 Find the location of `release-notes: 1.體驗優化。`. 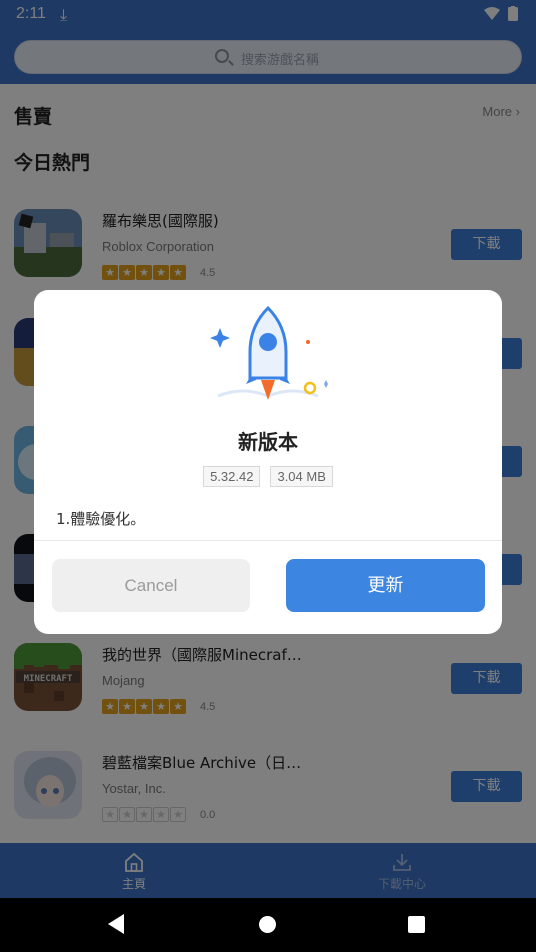

release-notes: 1.體驗優化。 is located at coordinates (101, 519).